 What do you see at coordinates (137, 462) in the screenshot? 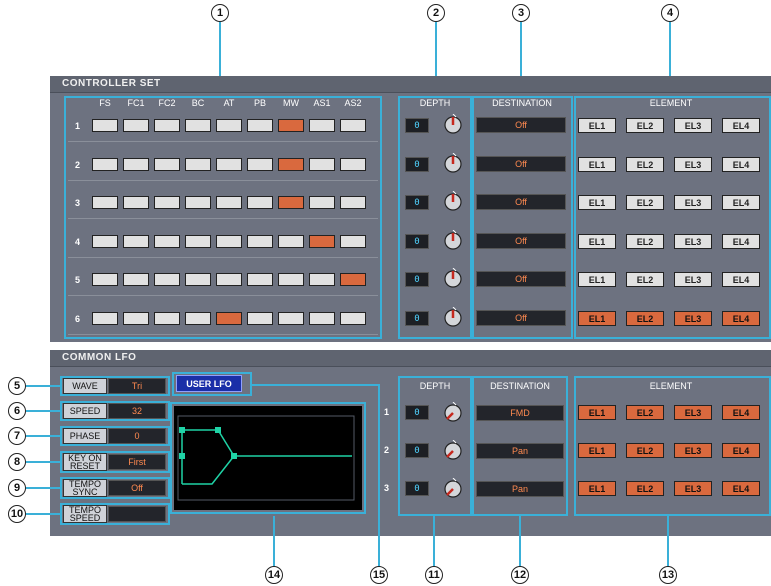
I see `keyon-reset-value: First` at bounding box center [137, 462].